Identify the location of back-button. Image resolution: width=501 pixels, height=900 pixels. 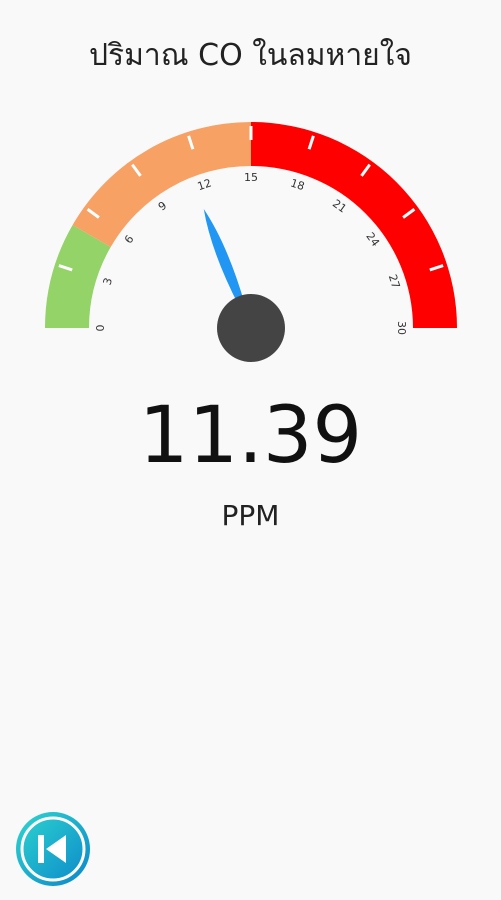
(53, 849).